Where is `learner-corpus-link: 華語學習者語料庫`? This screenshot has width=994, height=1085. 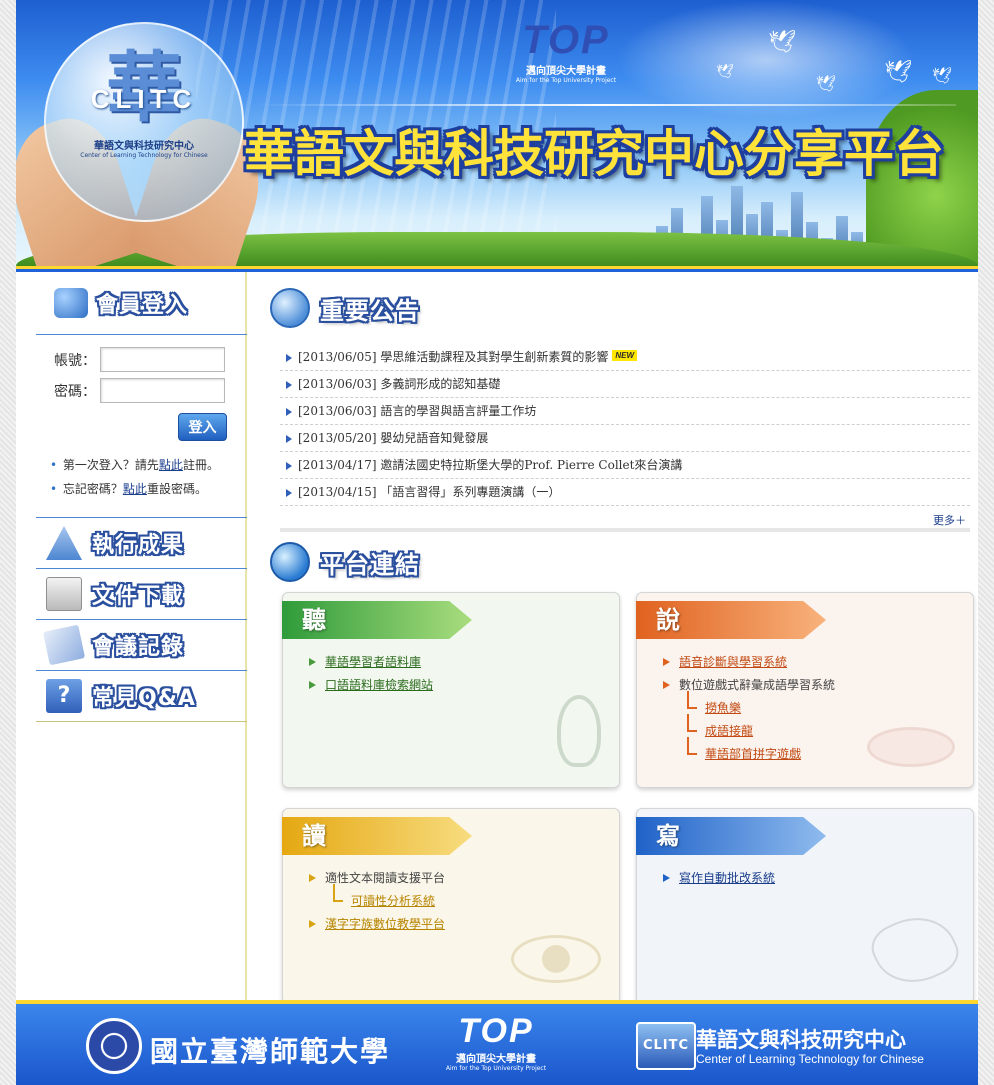 learner-corpus-link: 華語學習者語料庫 is located at coordinates (373, 662).